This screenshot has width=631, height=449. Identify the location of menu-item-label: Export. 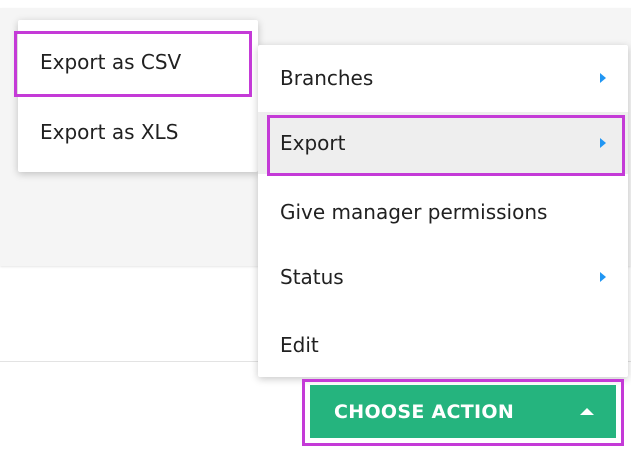
(313, 143).